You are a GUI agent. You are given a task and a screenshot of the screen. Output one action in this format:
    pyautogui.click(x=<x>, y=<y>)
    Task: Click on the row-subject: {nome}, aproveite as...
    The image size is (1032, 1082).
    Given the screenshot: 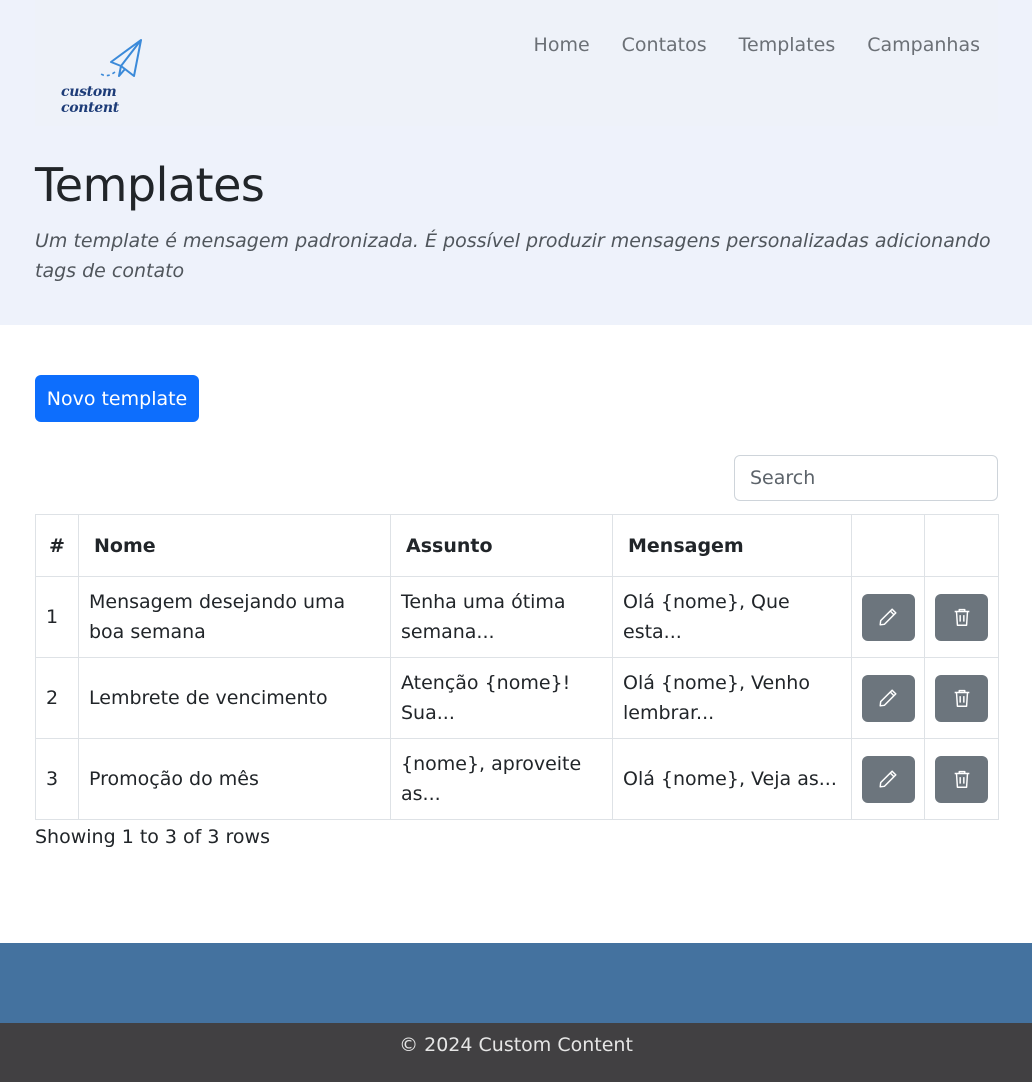 What is the action you would take?
    pyautogui.click(x=501, y=779)
    